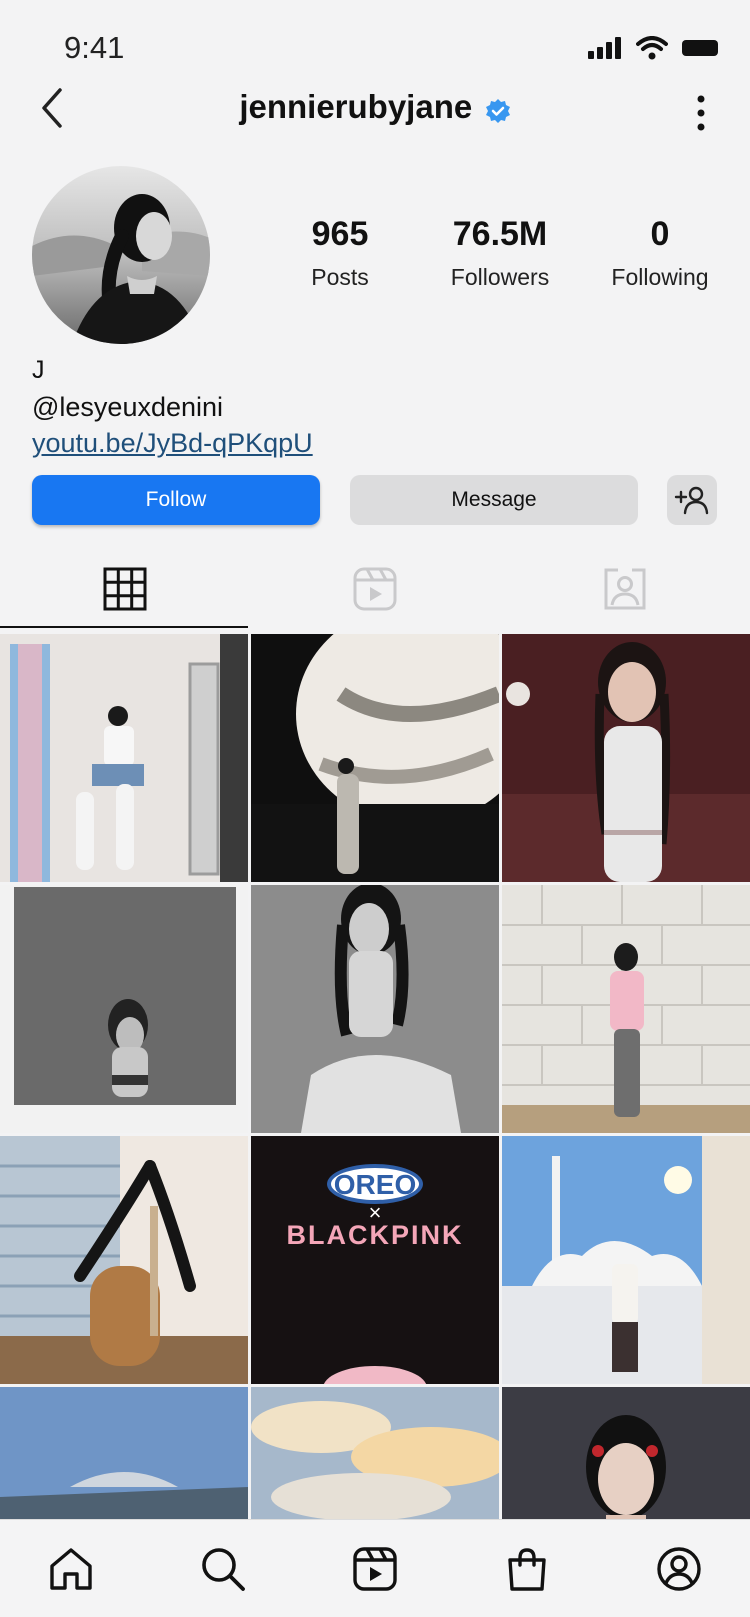  What do you see at coordinates (497, 110) in the screenshot?
I see `verified-badge-icon` at bounding box center [497, 110].